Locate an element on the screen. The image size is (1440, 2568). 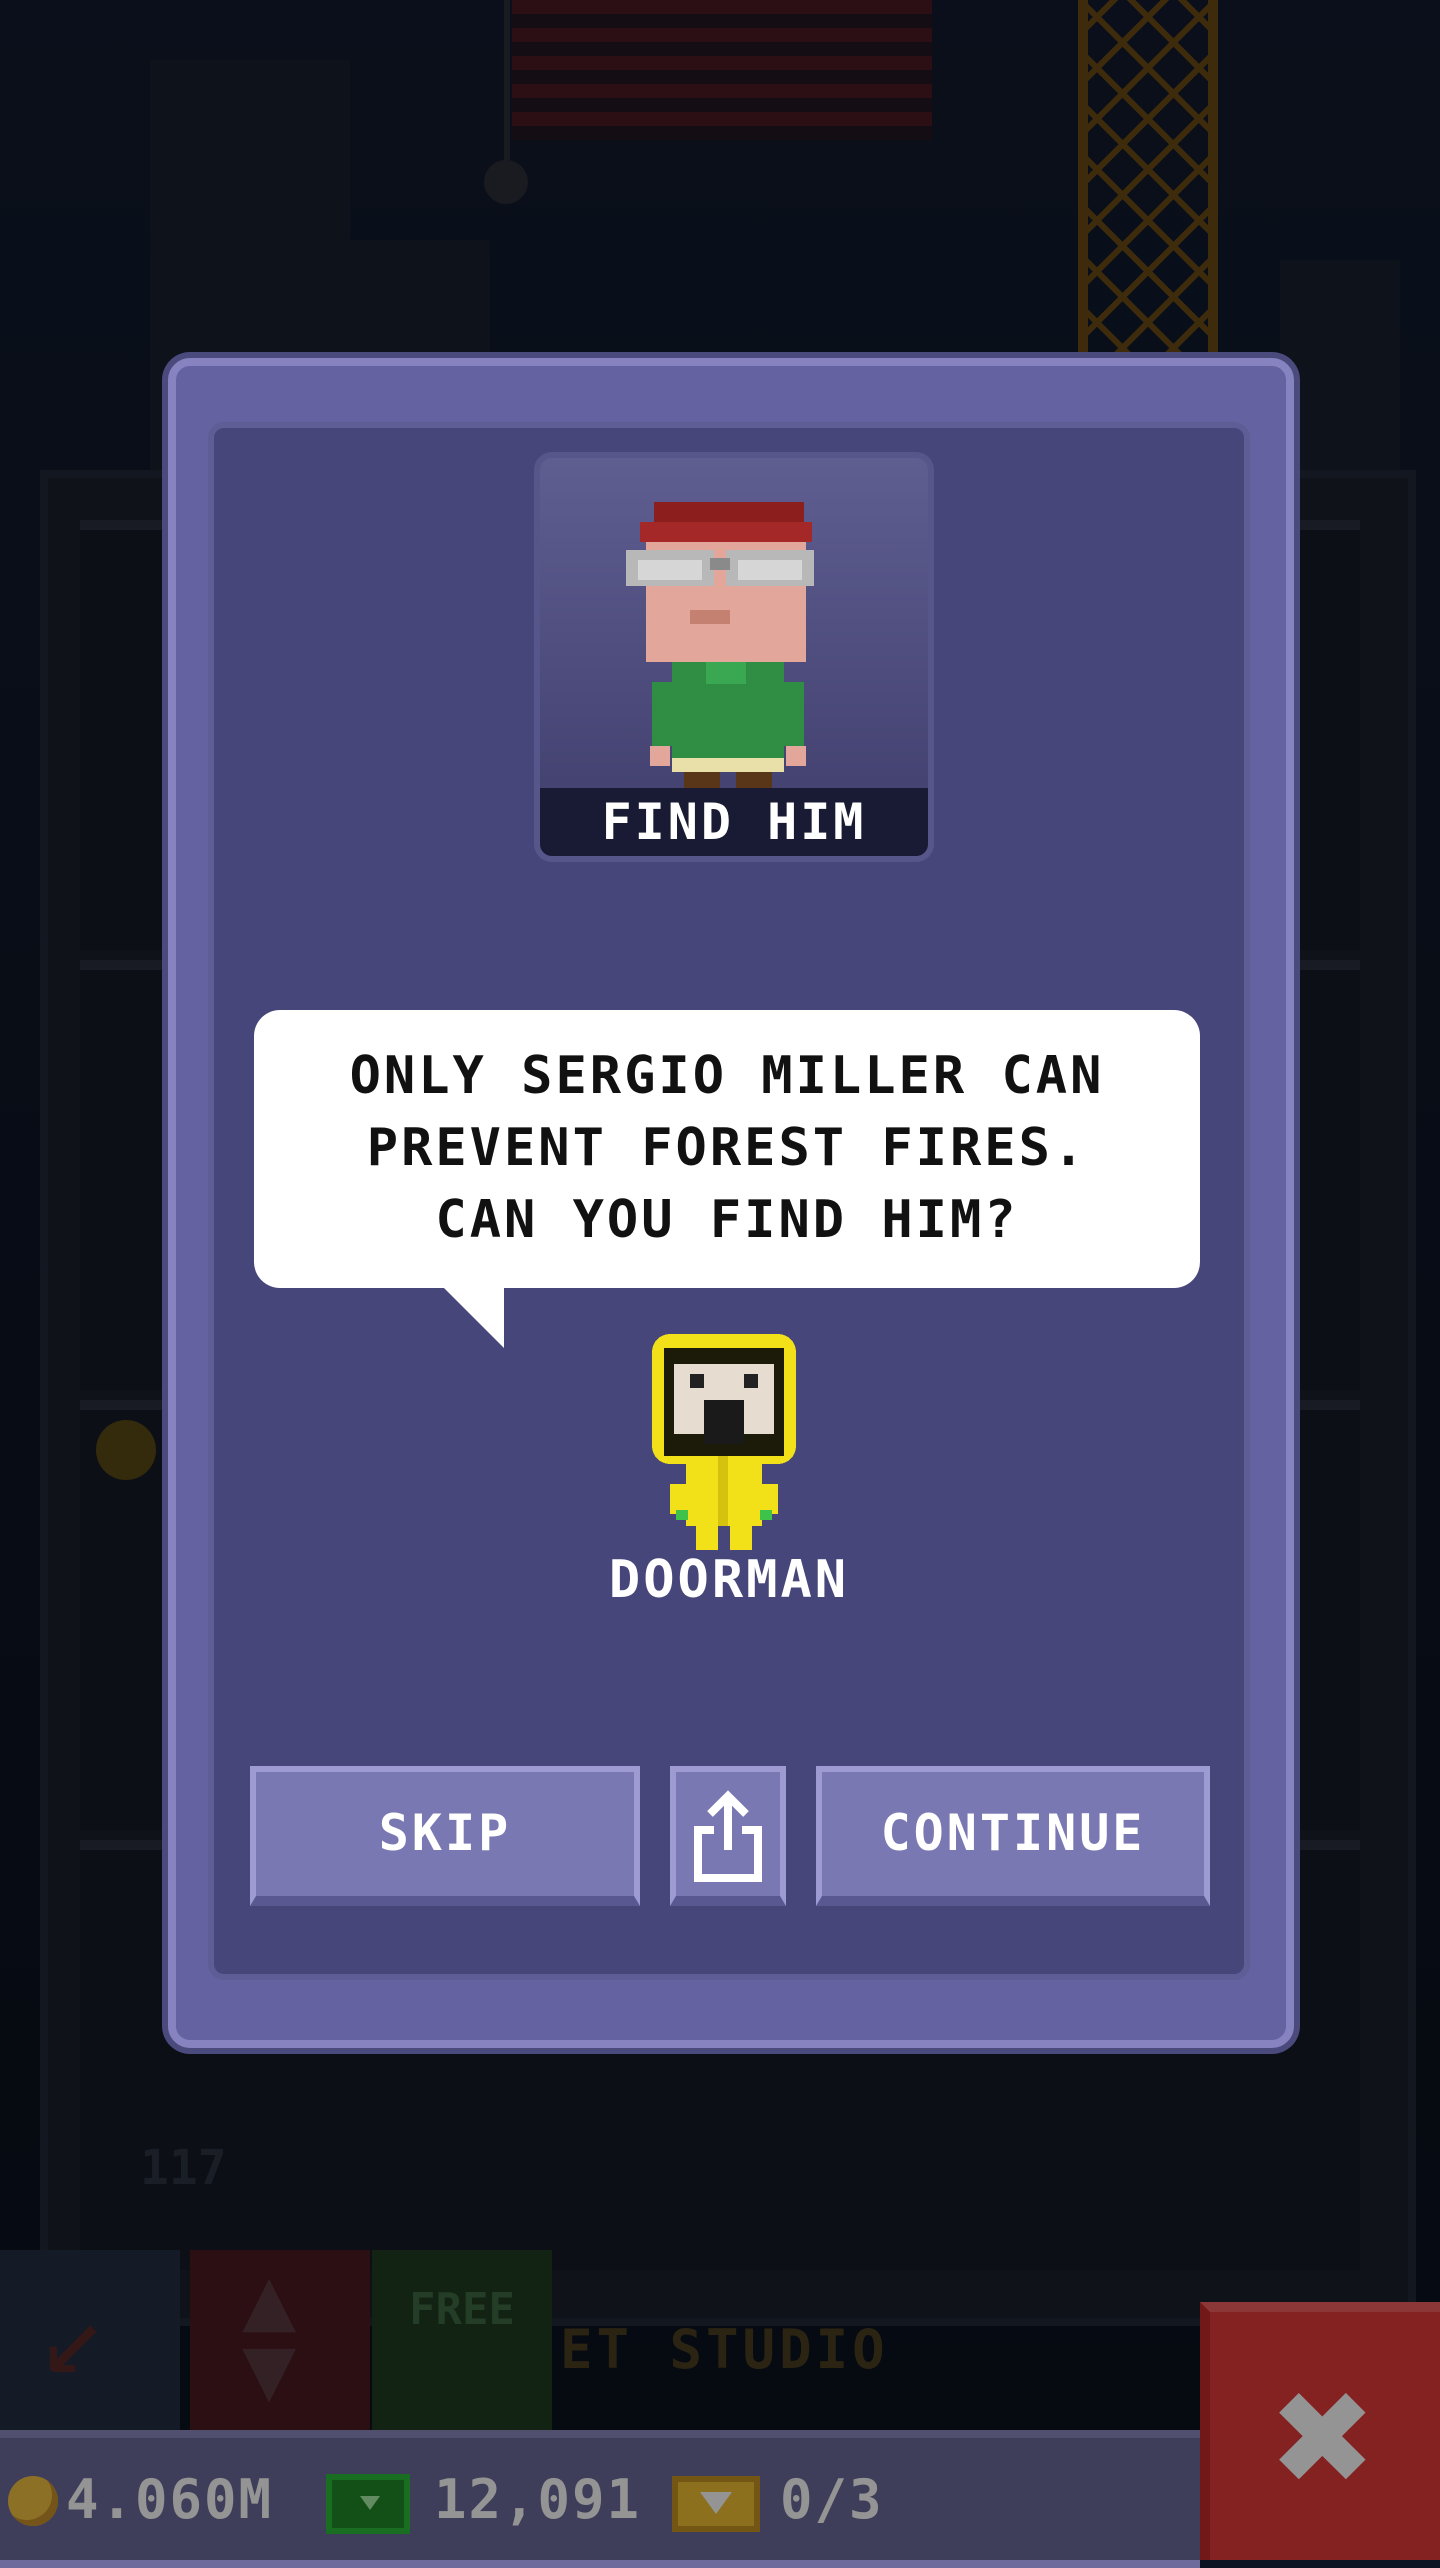
sergio-portrait: FIND HIM is located at coordinates (734, 657).